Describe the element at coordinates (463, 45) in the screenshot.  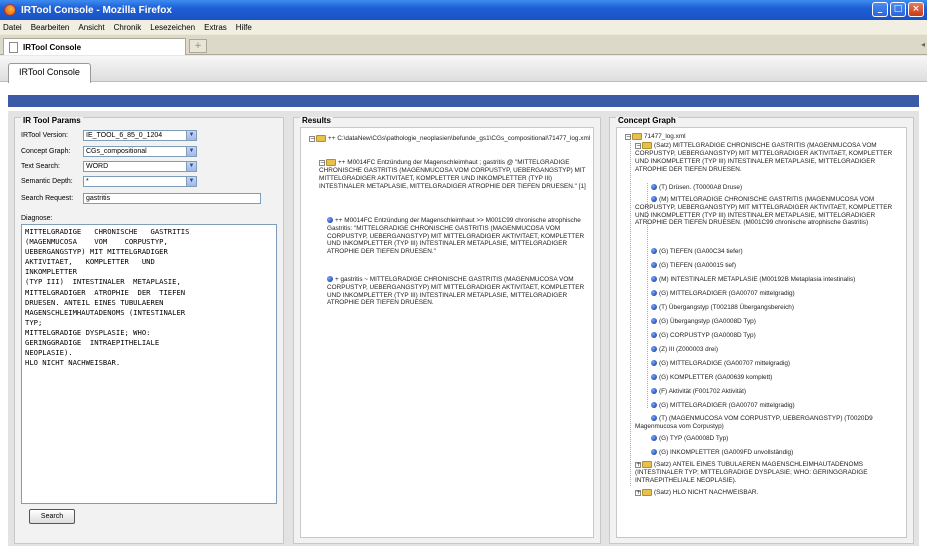
I see `browser-tab-bar: IRTool Console + ◂` at that location.